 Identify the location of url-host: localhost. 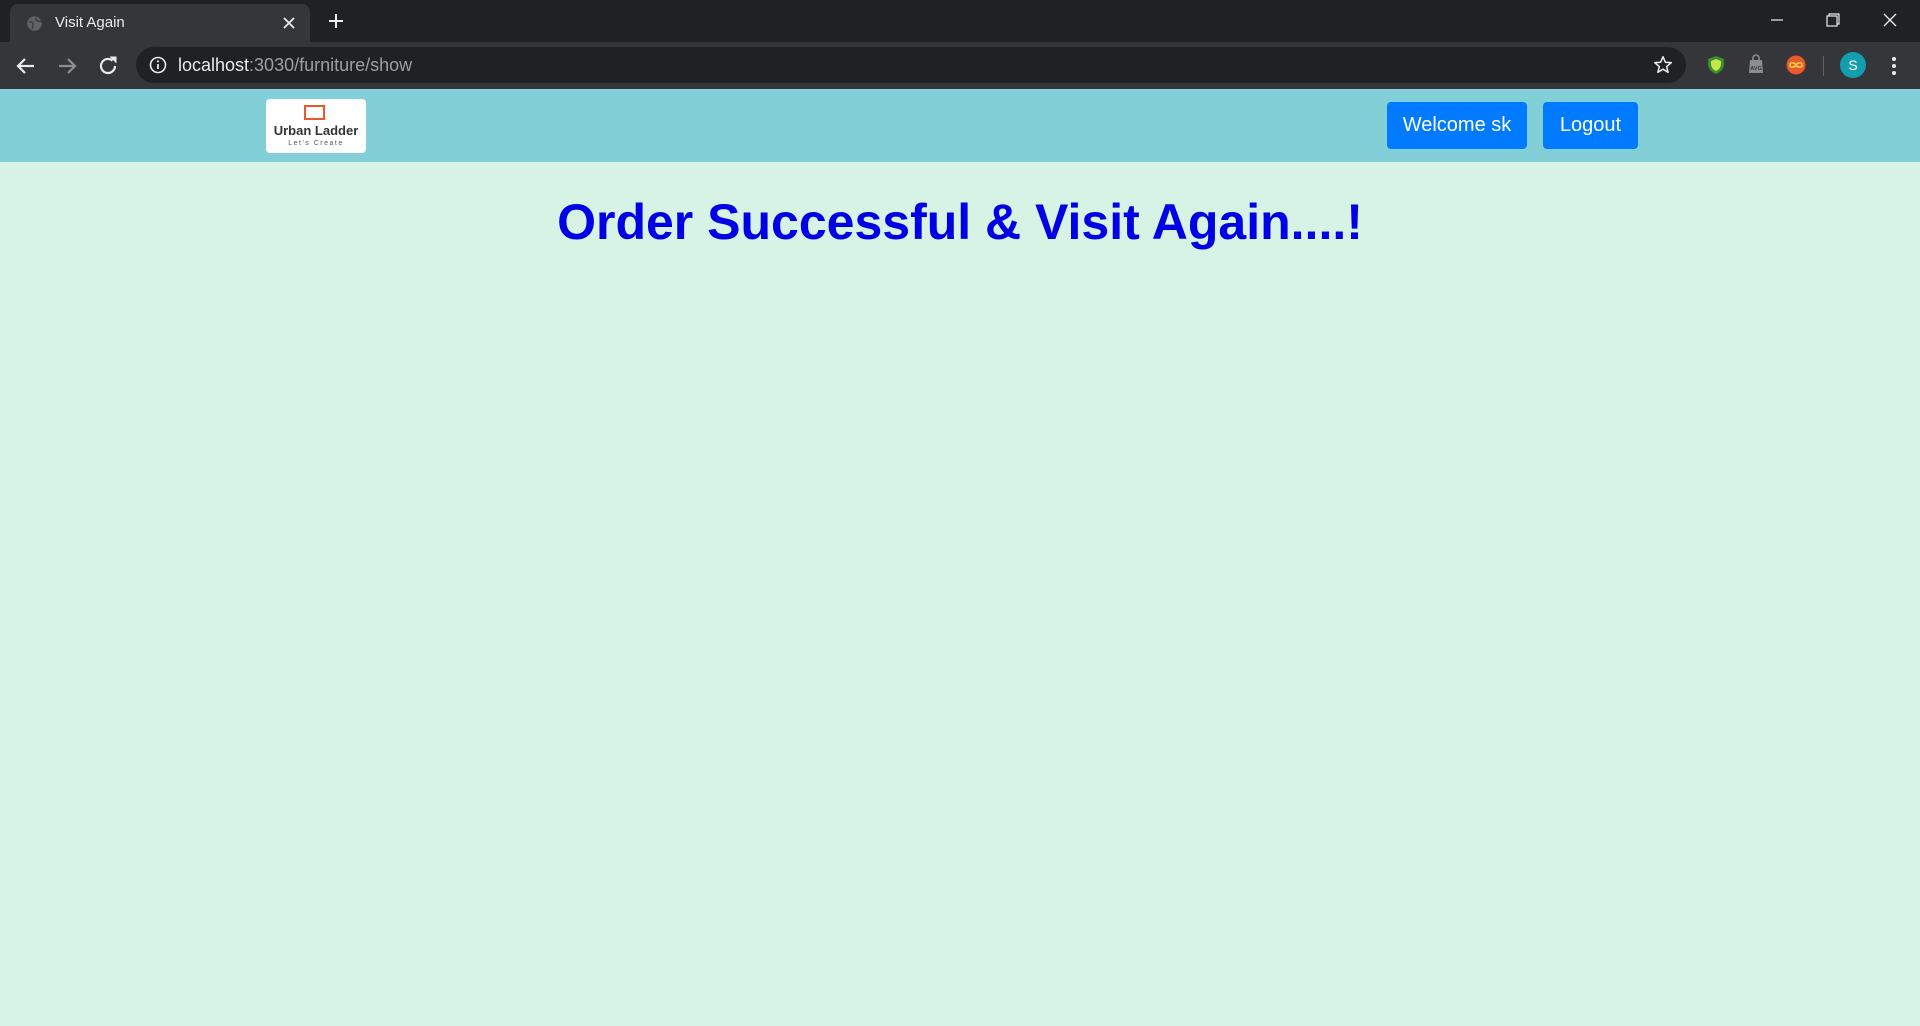
(214, 65).